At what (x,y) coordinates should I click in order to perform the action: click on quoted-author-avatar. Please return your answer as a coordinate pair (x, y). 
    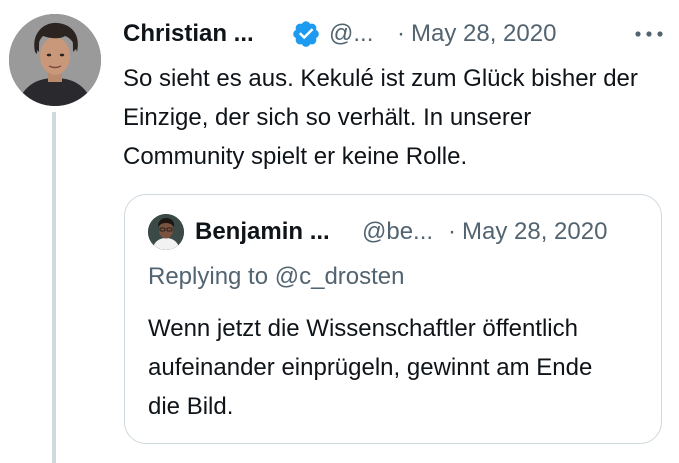
    Looking at the image, I should click on (166, 232).